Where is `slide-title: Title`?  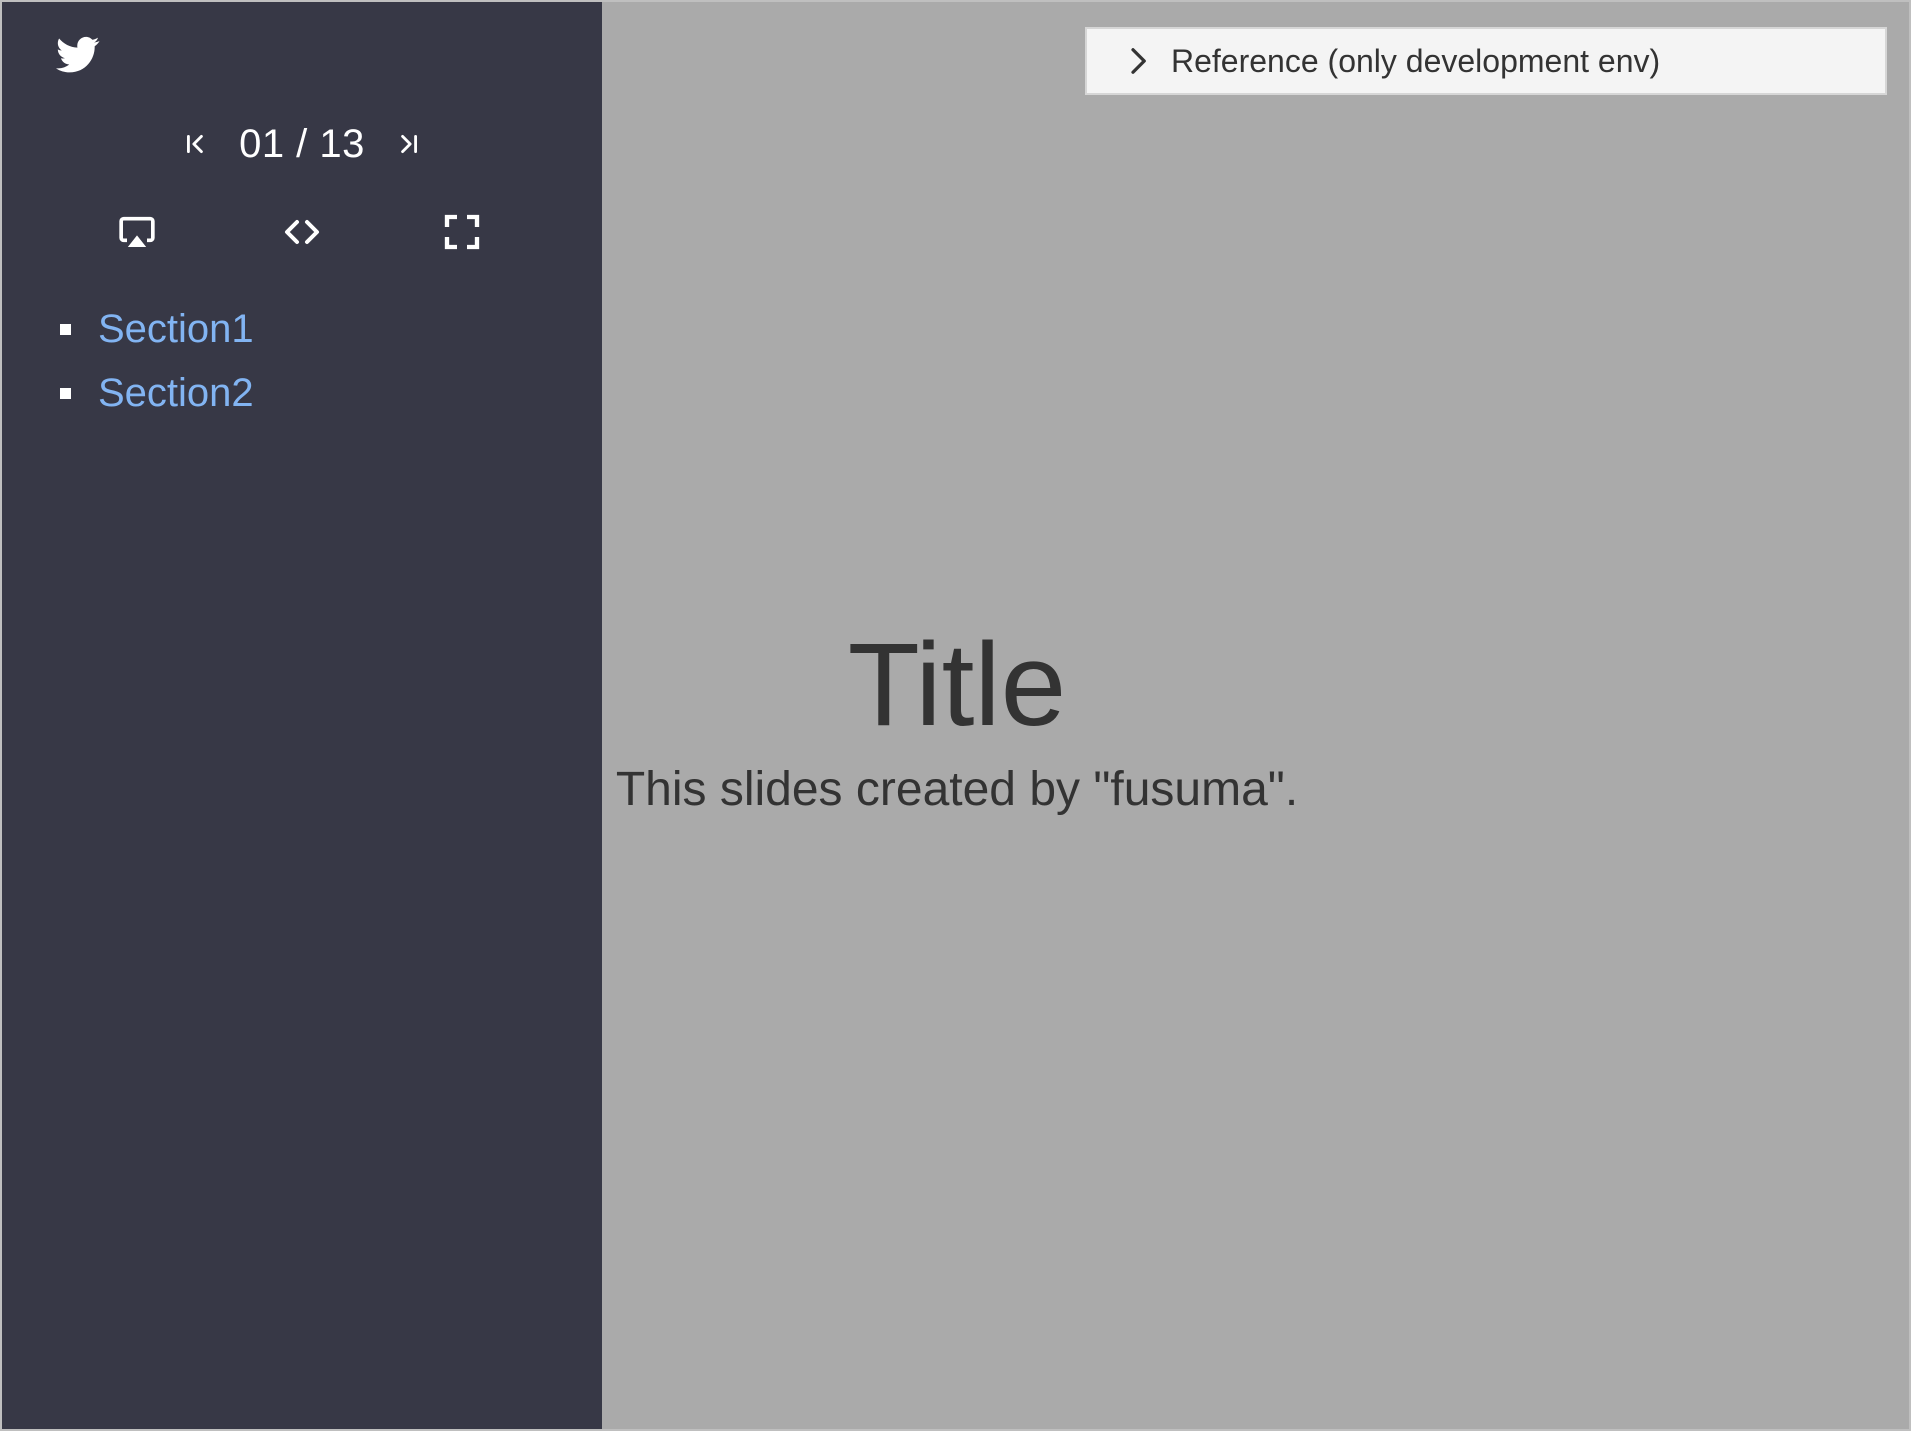 slide-title: Title is located at coordinates (957, 685).